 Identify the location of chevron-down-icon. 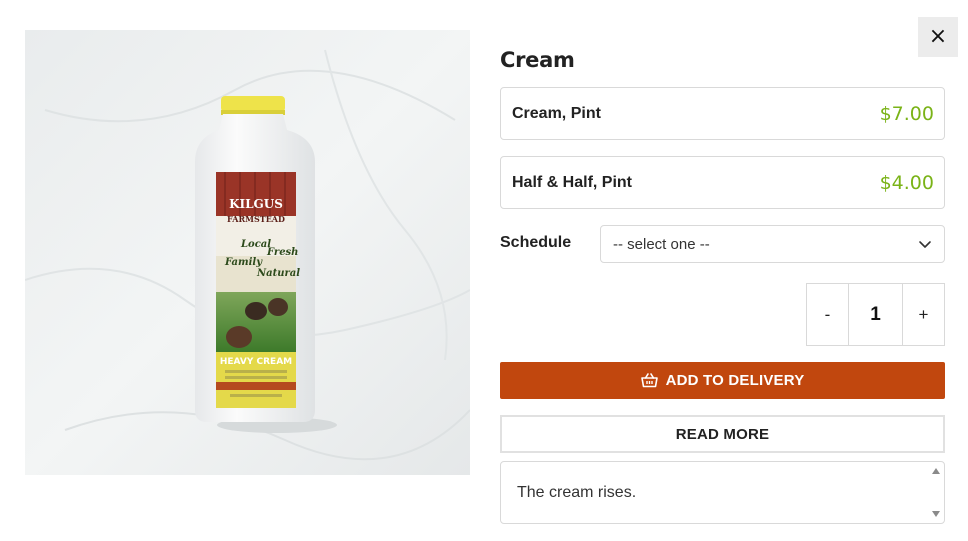
(925, 244).